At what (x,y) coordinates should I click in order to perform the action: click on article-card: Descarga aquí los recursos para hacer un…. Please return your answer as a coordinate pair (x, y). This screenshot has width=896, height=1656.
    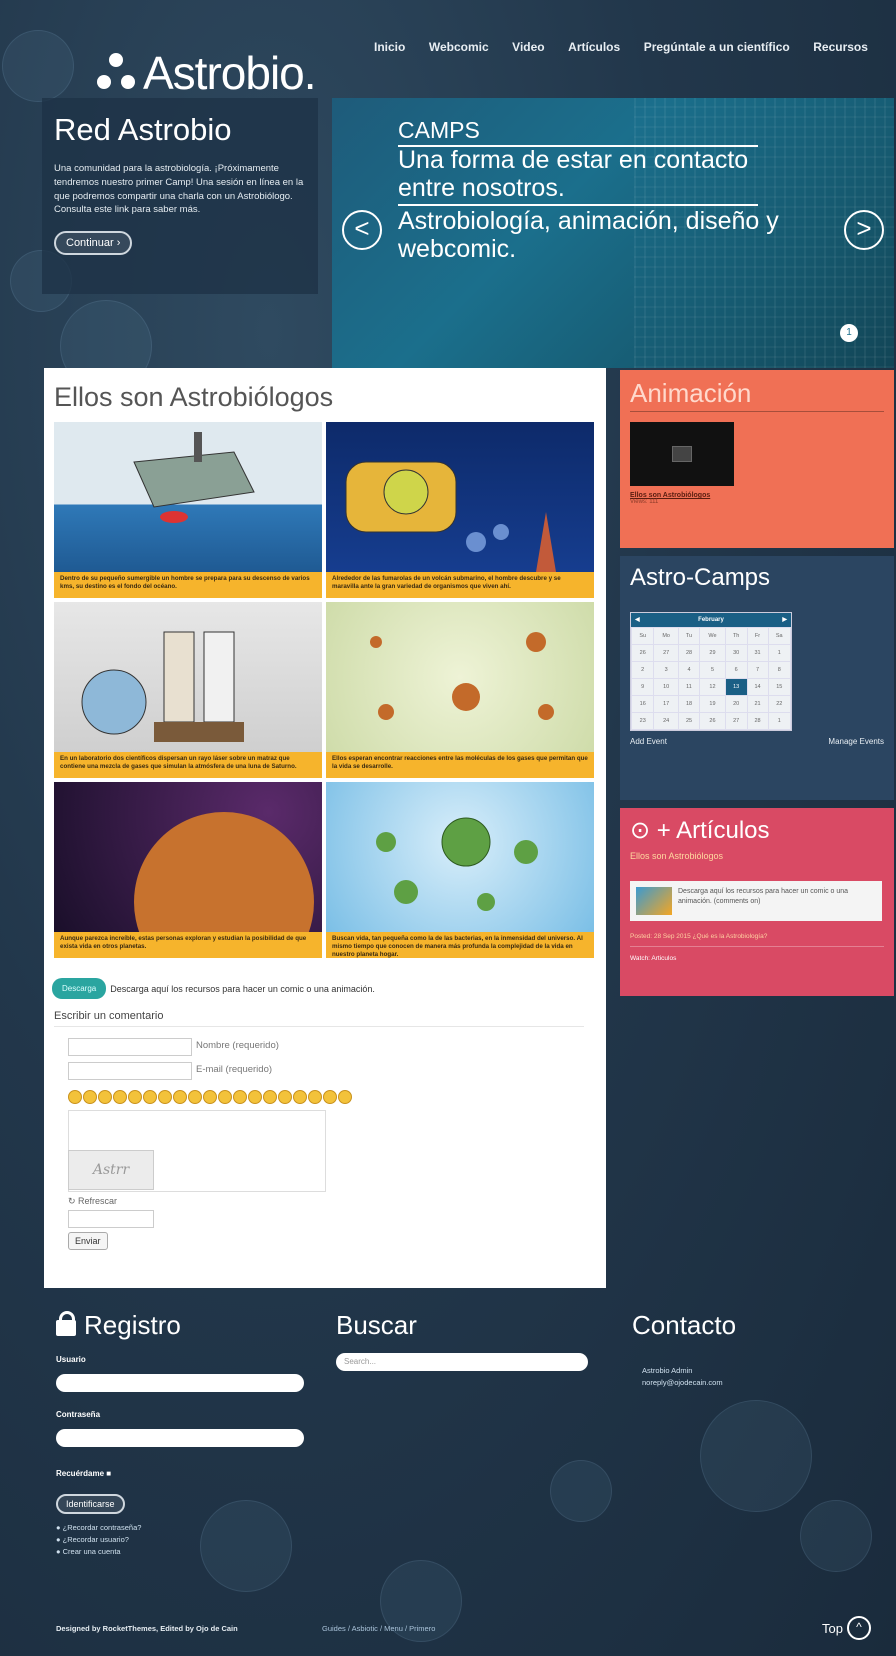
    Looking at the image, I should click on (756, 901).